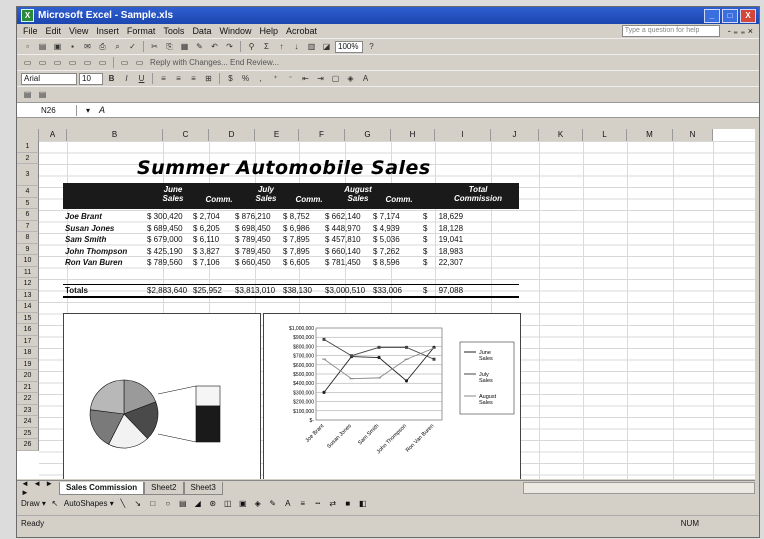 This screenshot has width=764, height=539. I want to click on picture-icon: ▣, so click(243, 503).